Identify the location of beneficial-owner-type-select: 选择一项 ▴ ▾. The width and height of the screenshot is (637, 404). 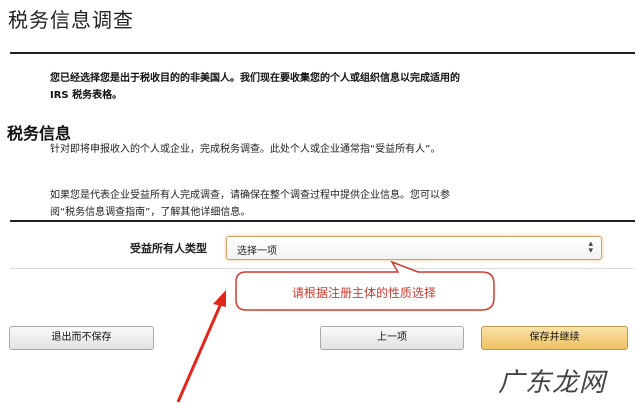
(414, 248).